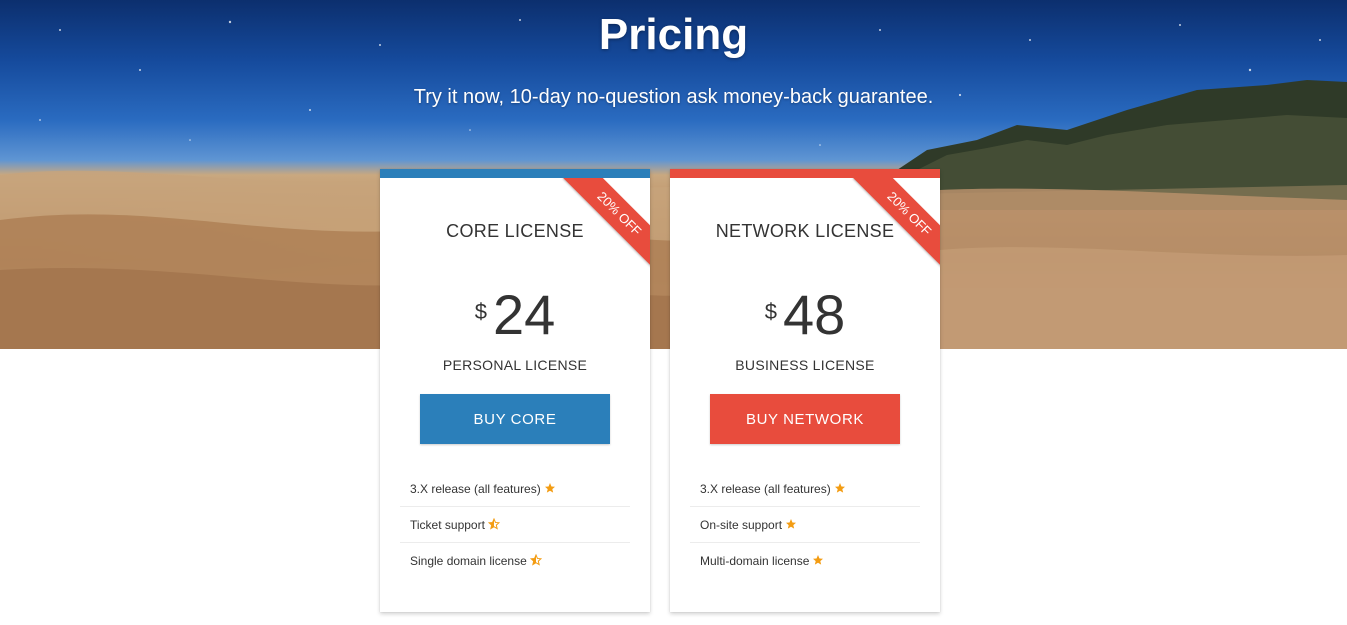 This screenshot has height=625, width=1347. Describe the element at coordinates (805, 231) in the screenshot. I see `plan-name: NETWORK LICENSE` at that location.